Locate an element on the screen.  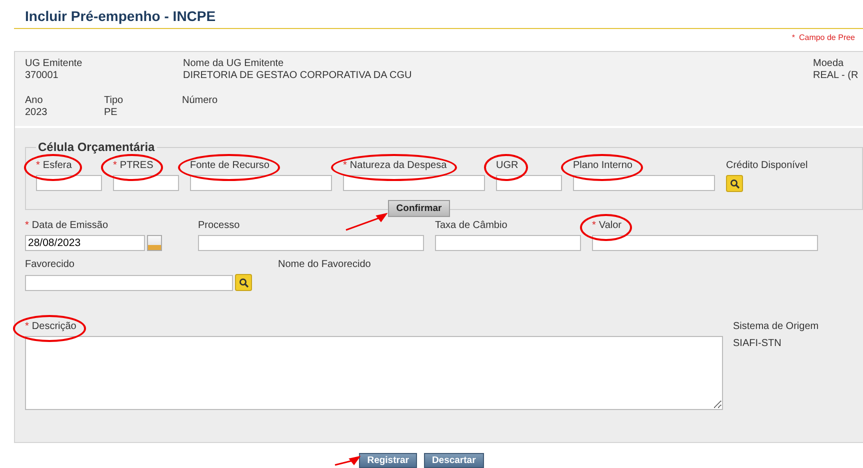
info-value: 370001 is located at coordinates (42, 75).